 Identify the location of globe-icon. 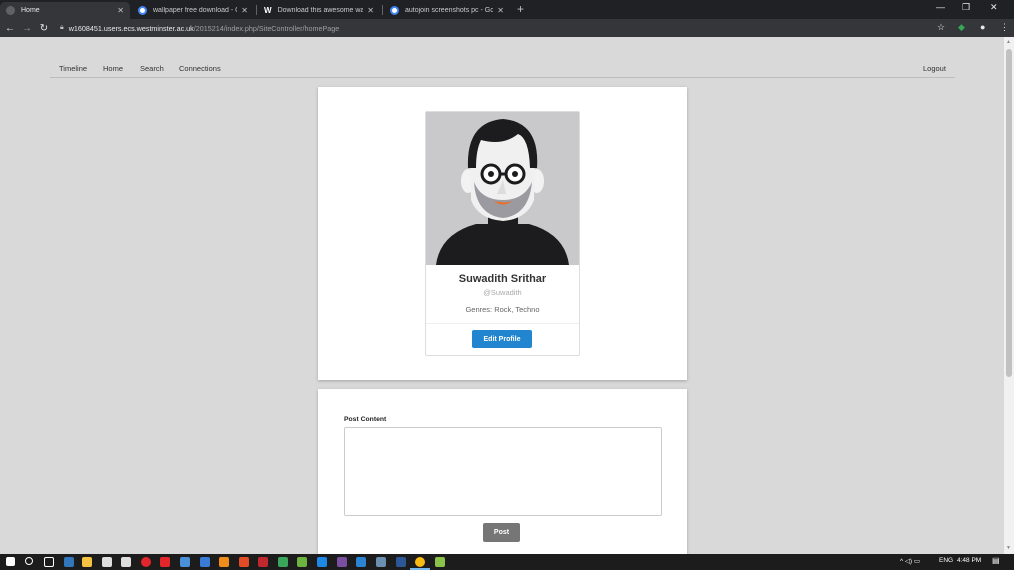
(10, 10).